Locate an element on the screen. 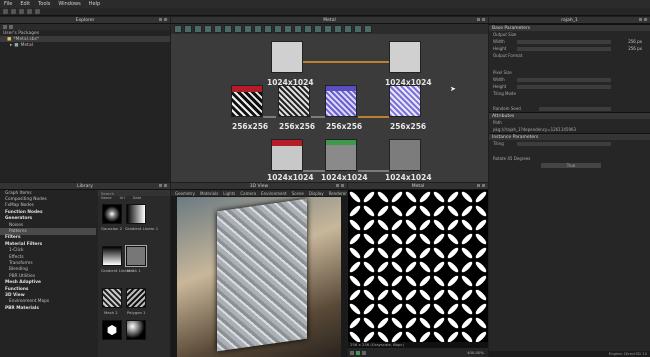 The image size is (650, 357). rotate-dropdown: True is located at coordinates (571, 165).